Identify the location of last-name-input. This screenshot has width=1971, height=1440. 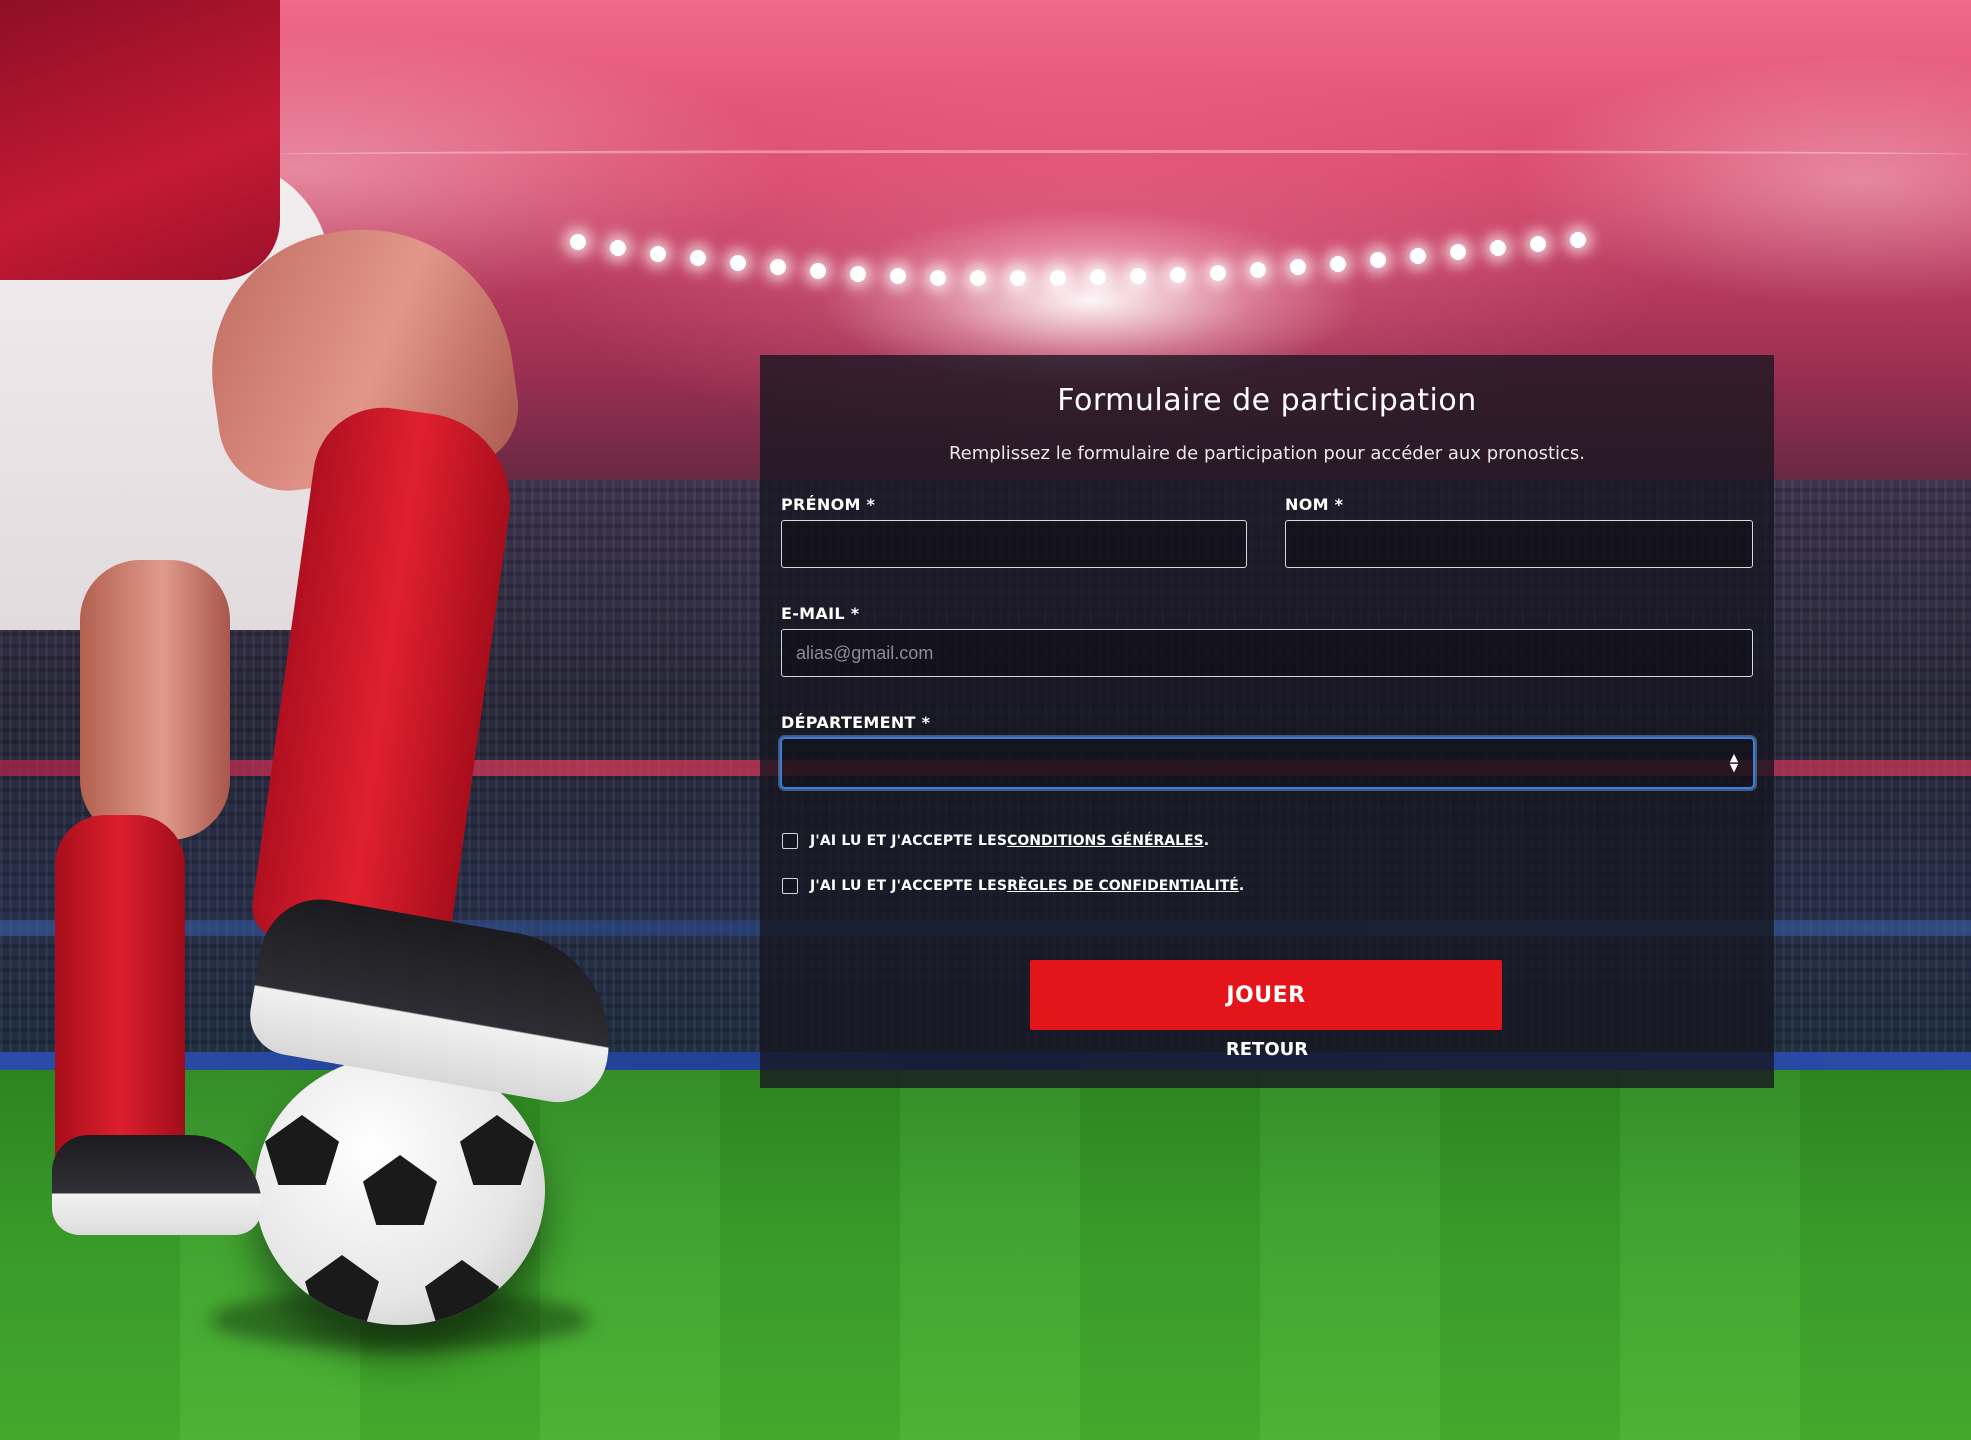
(1519, 544).